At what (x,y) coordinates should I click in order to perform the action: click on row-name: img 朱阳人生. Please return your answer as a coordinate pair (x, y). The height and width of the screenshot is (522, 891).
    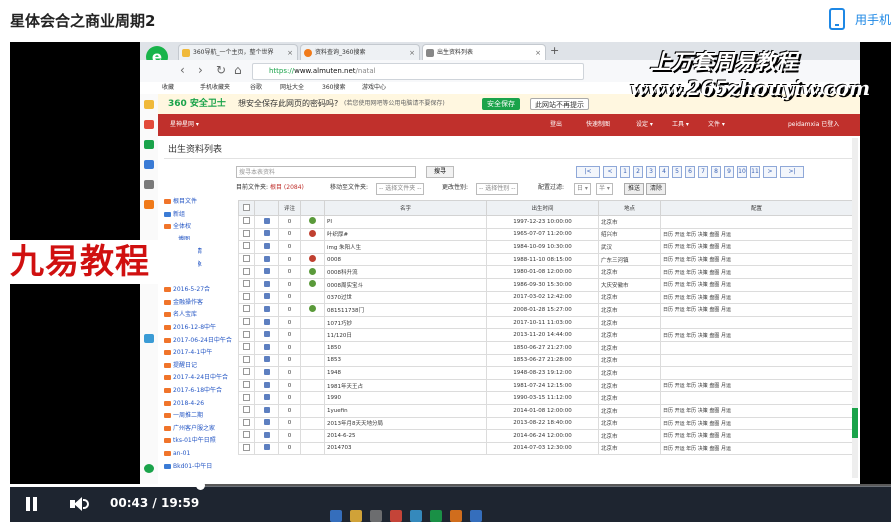
    Looking at the image, I should click on (405, 247).